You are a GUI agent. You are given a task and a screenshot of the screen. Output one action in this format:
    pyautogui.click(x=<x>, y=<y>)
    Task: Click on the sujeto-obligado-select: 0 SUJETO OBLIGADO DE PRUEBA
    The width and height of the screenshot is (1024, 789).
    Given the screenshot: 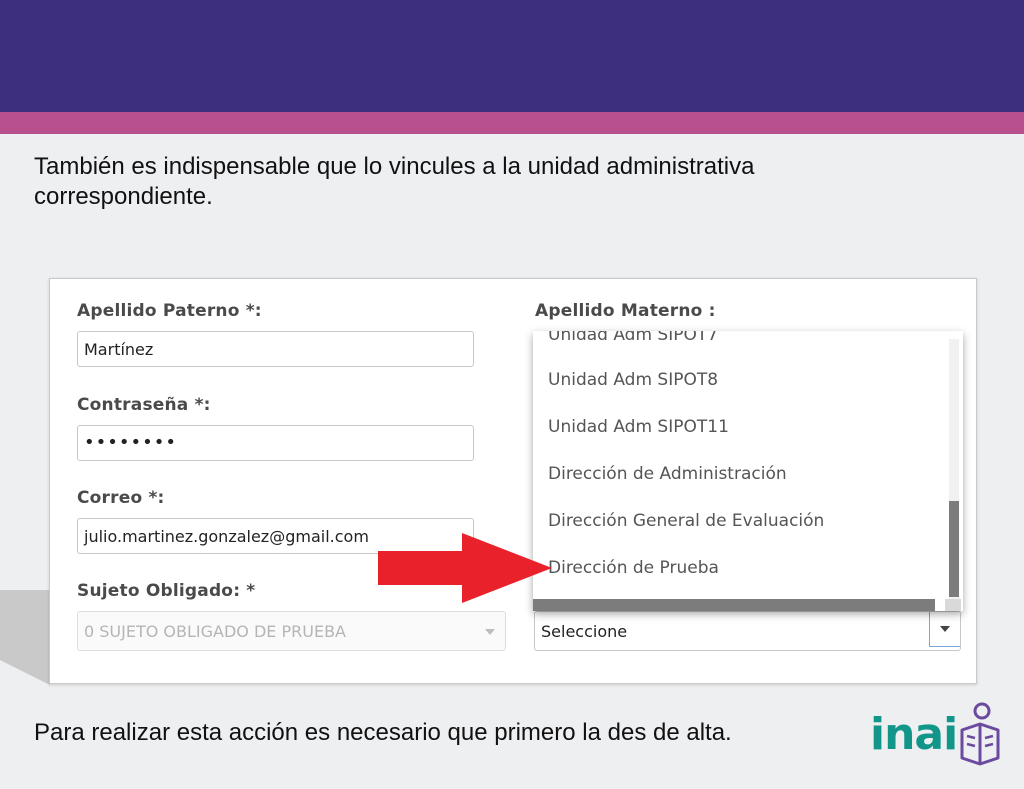 What is the action you would take?
    pyautogui.click(x=291, y=631)
    